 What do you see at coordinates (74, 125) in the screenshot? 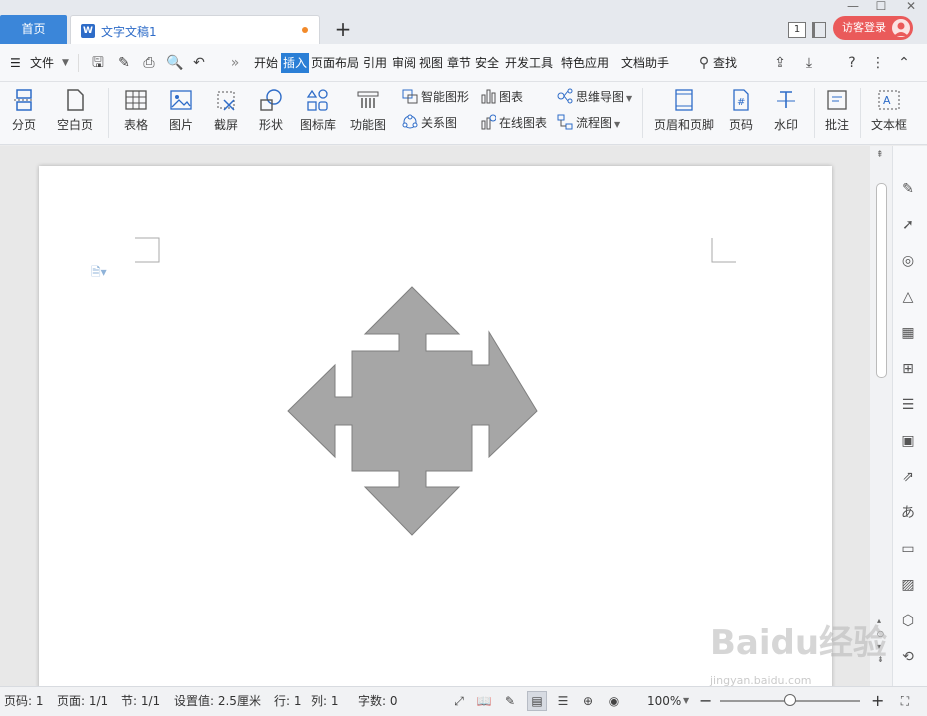
I see `blank-page-label: 空白页` at bounding box center [74, 125].